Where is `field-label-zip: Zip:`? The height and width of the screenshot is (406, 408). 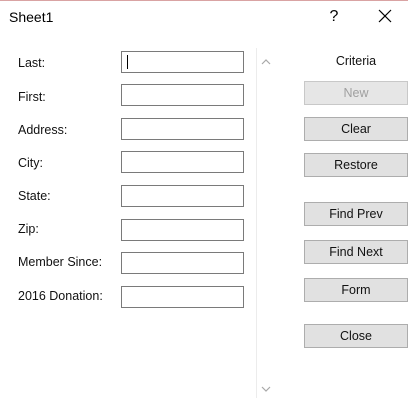
field-label-zip: Zip: is located at coordinates (28, 229).